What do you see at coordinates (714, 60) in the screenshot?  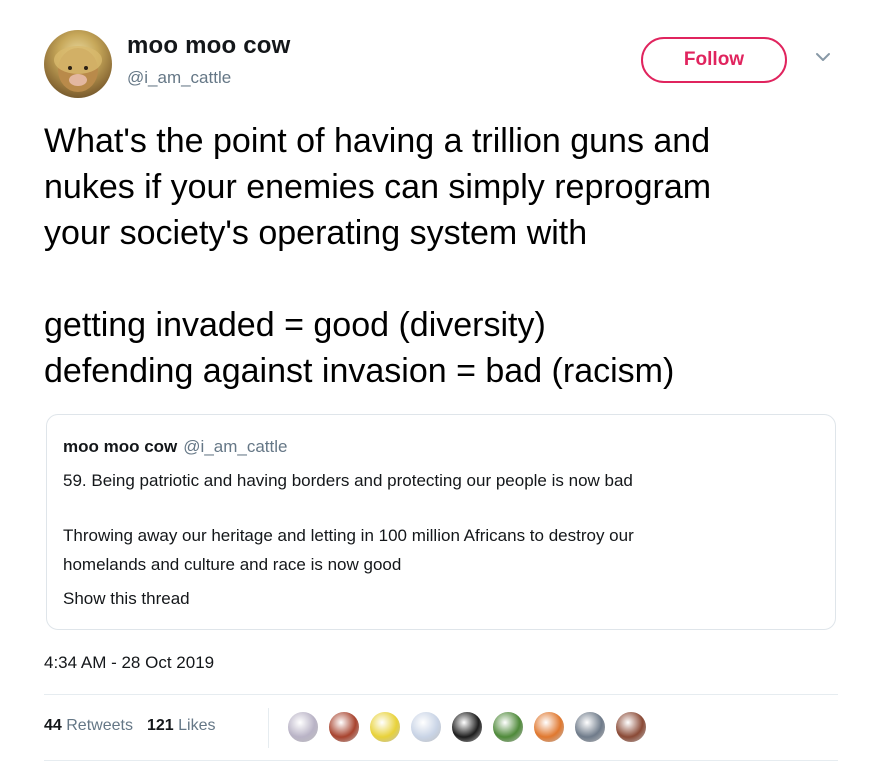 I see `follow-button: Follow` at bounding box center [714, 60].